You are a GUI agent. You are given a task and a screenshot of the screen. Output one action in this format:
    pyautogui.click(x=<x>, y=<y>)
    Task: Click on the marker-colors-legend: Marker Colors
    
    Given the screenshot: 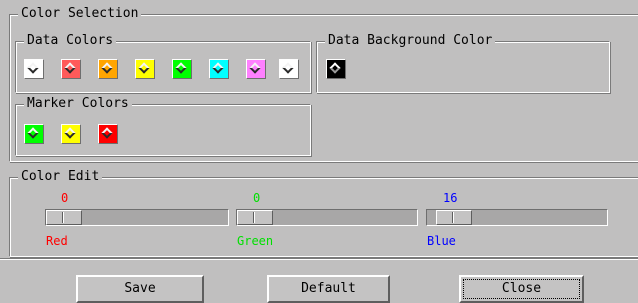 What is the action you would take?
    pyautogui.click(x=78, y=104)
    